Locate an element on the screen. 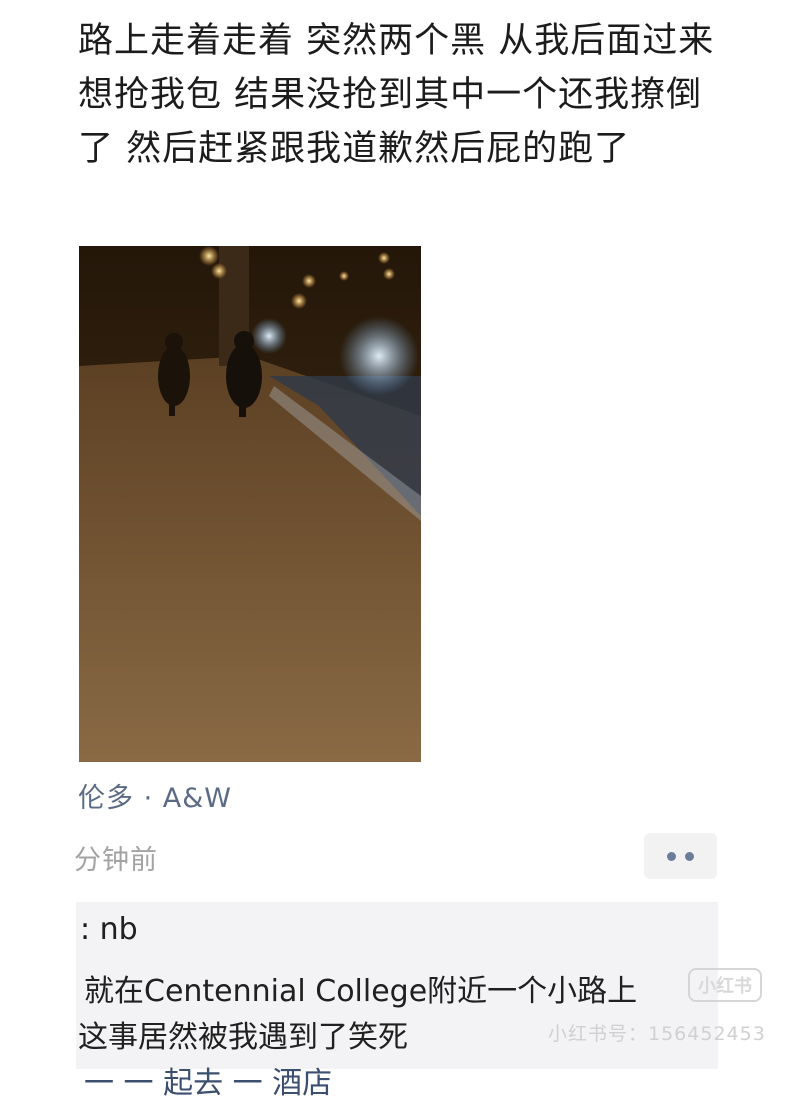 Image resolution: width=801 pixels, height=1102 pixels. post-time: 分钟前 is located at coordinates (116, 860).